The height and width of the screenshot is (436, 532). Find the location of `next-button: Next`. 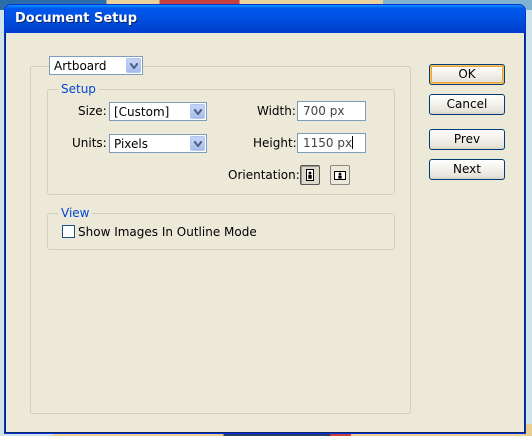

next-button: Next is located at coordinates (467, 169).